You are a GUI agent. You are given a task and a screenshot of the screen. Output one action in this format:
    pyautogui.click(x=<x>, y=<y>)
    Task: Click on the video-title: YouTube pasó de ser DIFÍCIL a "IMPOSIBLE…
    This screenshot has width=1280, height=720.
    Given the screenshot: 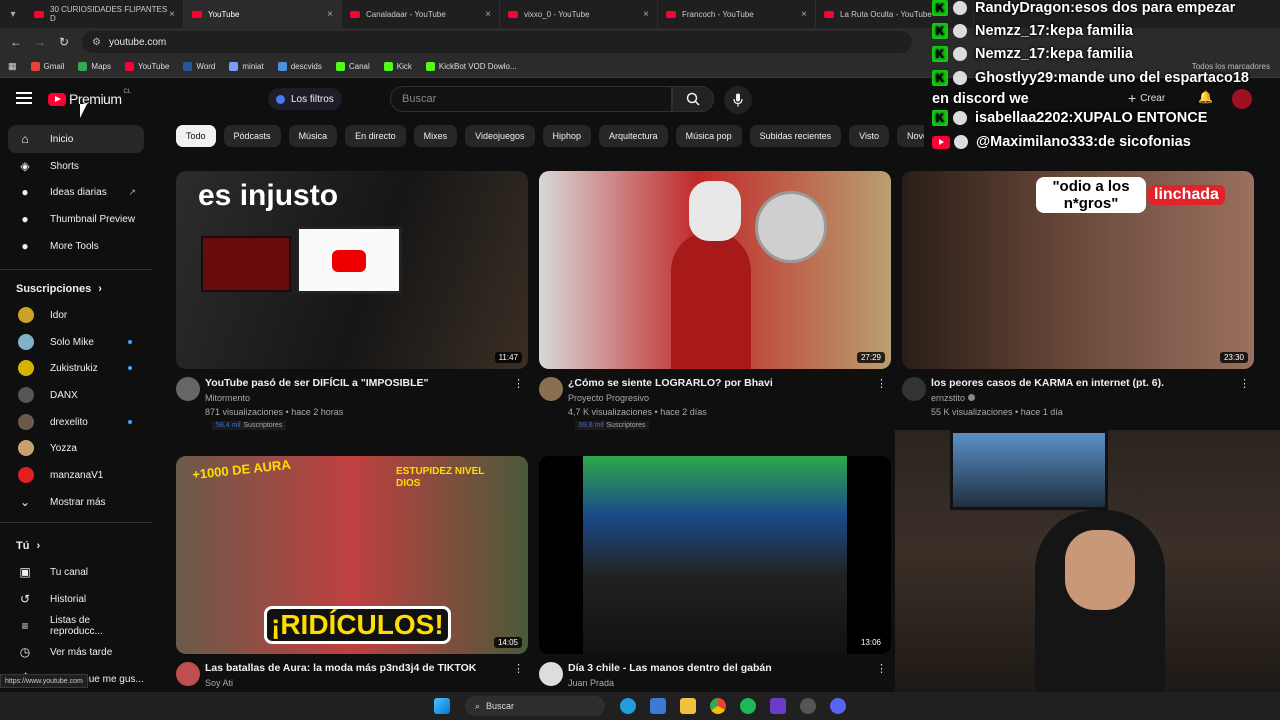 What is the action you would take?
    pyautogui.click(x=355, y=383)
    